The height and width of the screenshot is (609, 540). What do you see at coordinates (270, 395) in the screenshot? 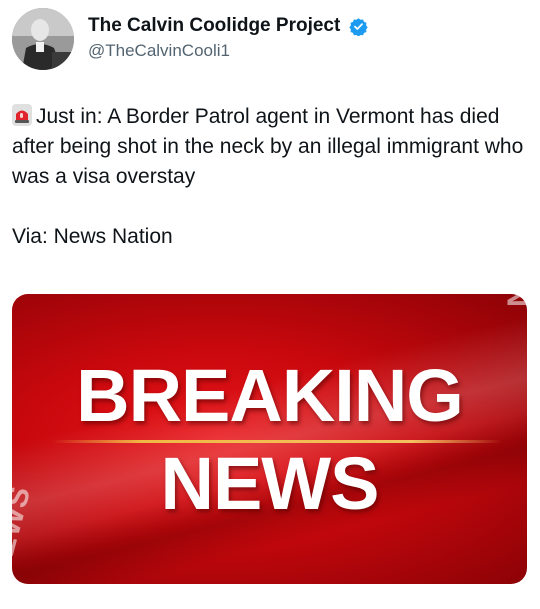
I see `headline-breaking: BREAKING` at bounding box center [270, 395].